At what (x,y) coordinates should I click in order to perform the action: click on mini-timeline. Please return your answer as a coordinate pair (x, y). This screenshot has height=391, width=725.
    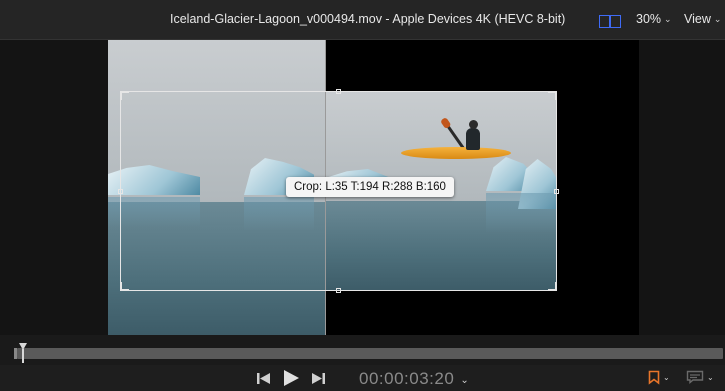
    Looking at the image, I should click on (362, 350).